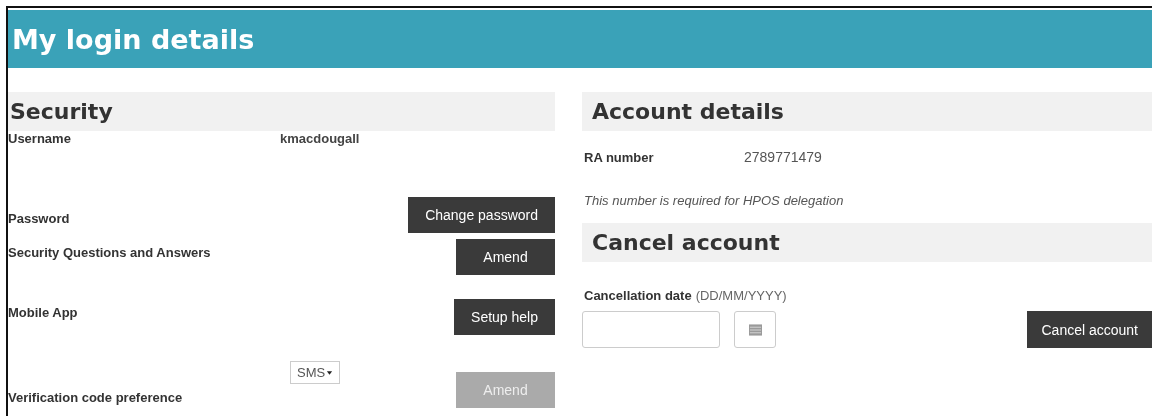 This screenshot has width=1152, height=416. What do you see at coordinates (783, 157) in the screenshot?
I see `field-value: 2789771479` at bounding box center [783, 157].